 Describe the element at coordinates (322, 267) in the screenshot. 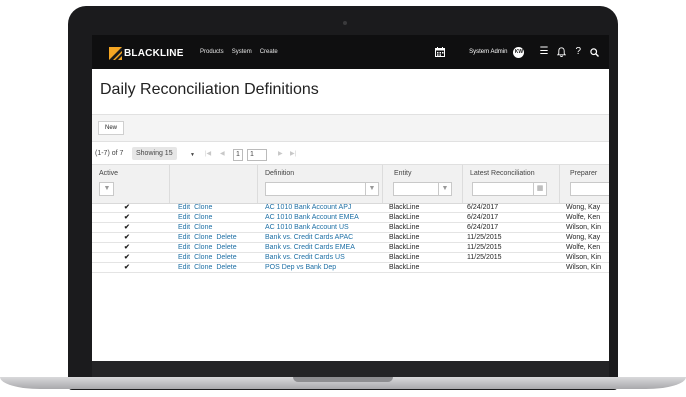

I see `definition-link: POS Dep vs Bank Dep` at that location.